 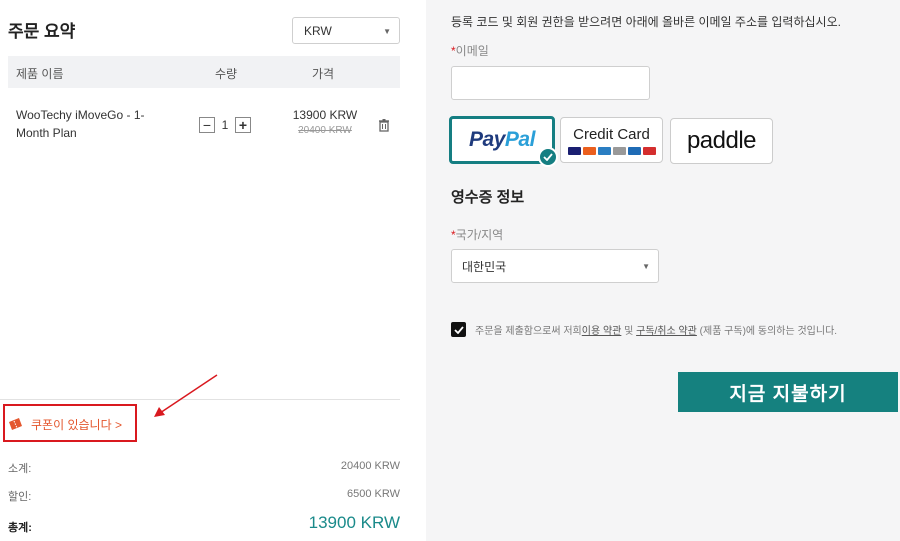 What do you see at coordinates (243, 125) in the screenshot?
I see `increase-quantity-button: +` at bounding box center [243, 125].